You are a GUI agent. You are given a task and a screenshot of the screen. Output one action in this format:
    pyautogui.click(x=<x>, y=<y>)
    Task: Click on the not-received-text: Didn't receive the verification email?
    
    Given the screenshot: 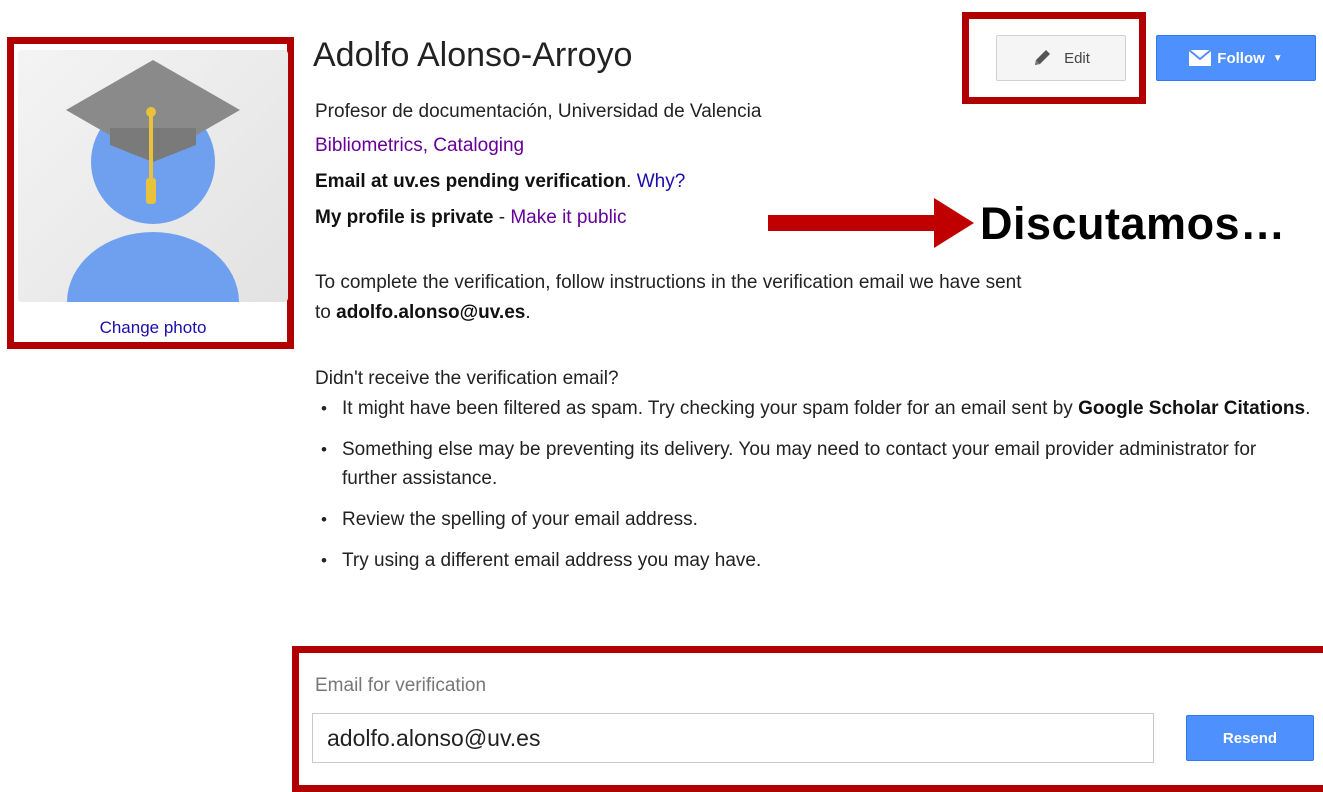 What is the action you would take?
    pyautogui.click(x=467, y=378)
    